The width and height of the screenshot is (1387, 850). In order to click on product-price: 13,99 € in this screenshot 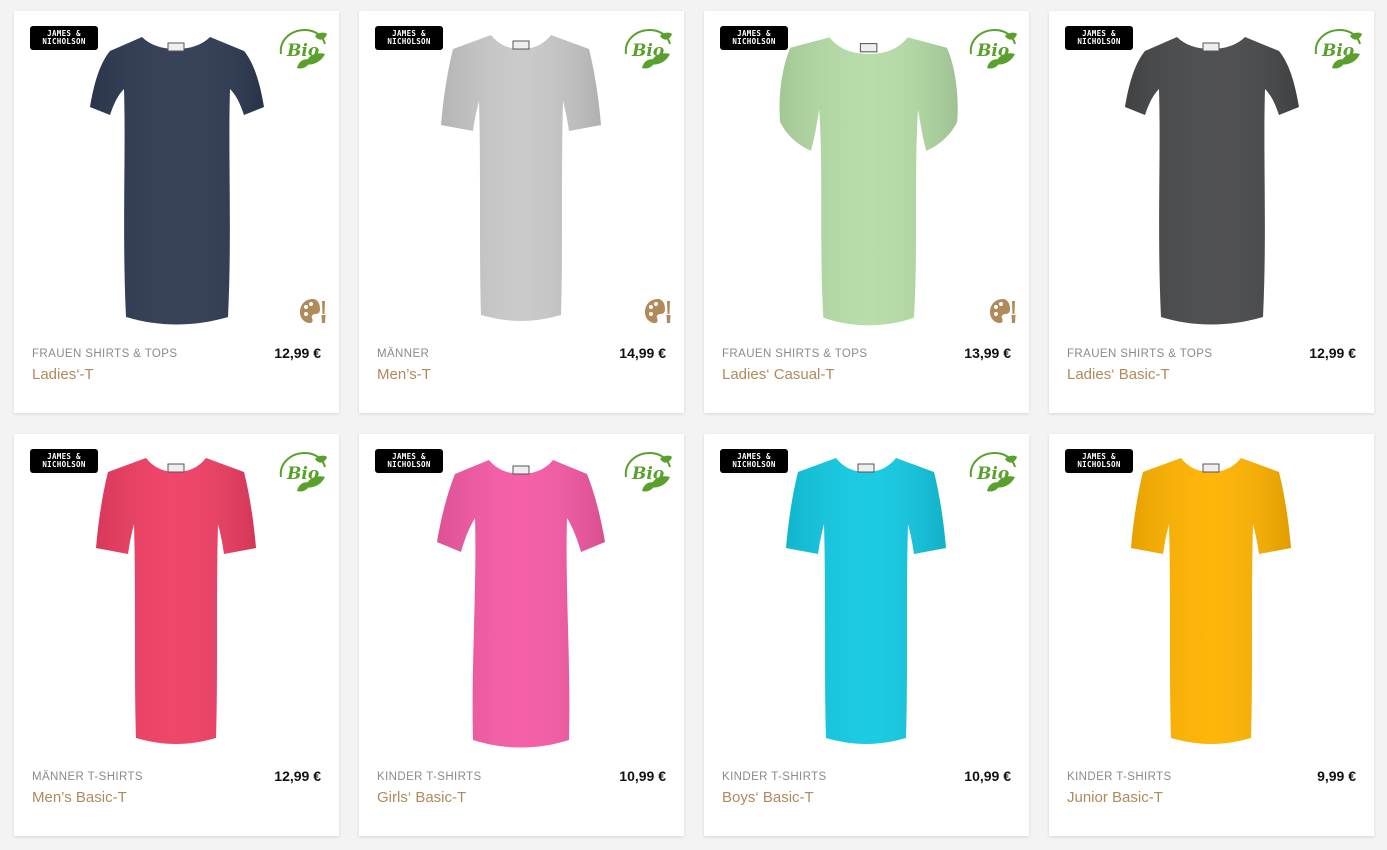, I will do `click(987, 353)`.